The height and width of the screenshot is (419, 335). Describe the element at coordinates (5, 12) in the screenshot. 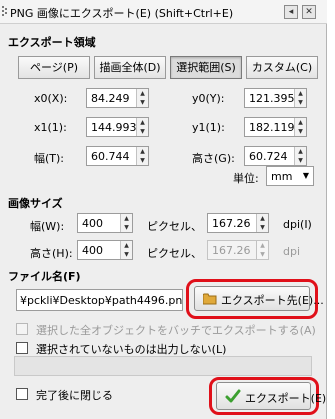

I see `drag-handle-icon` at that location.